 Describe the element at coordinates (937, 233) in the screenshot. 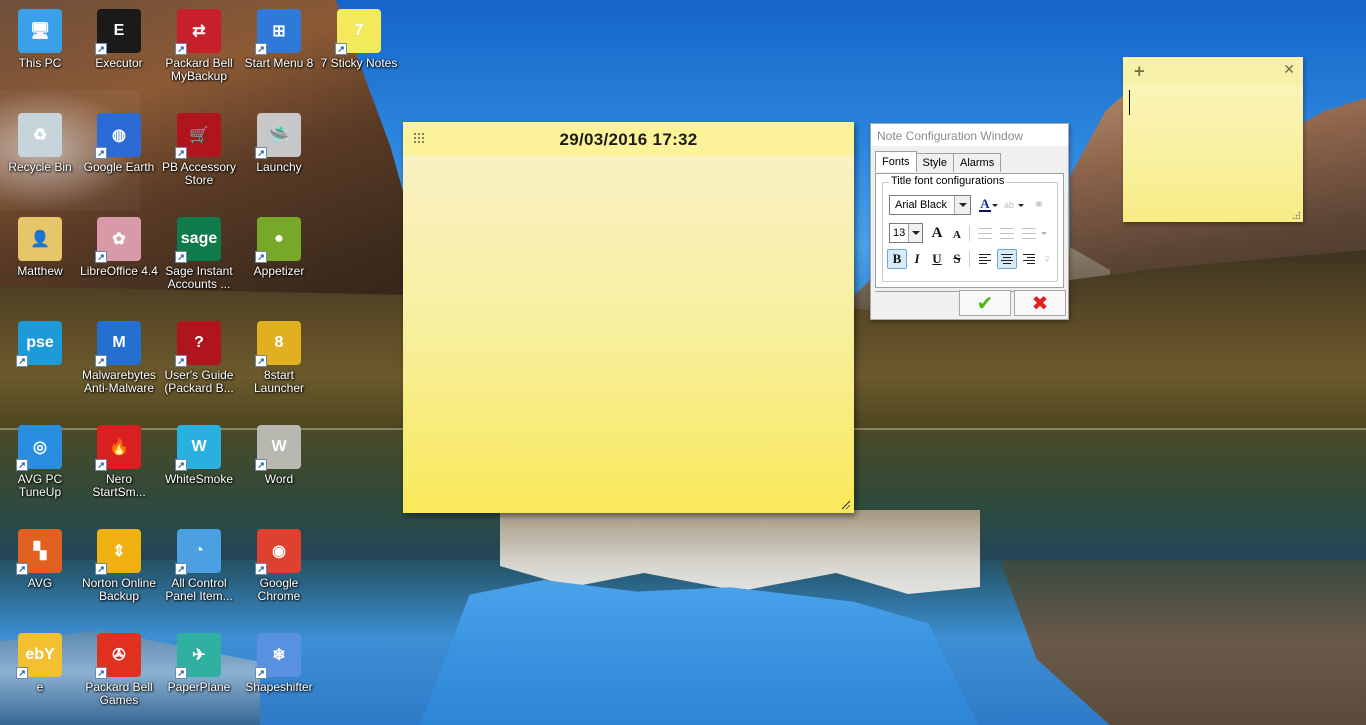

I see `grow-font-button: A` at that location.